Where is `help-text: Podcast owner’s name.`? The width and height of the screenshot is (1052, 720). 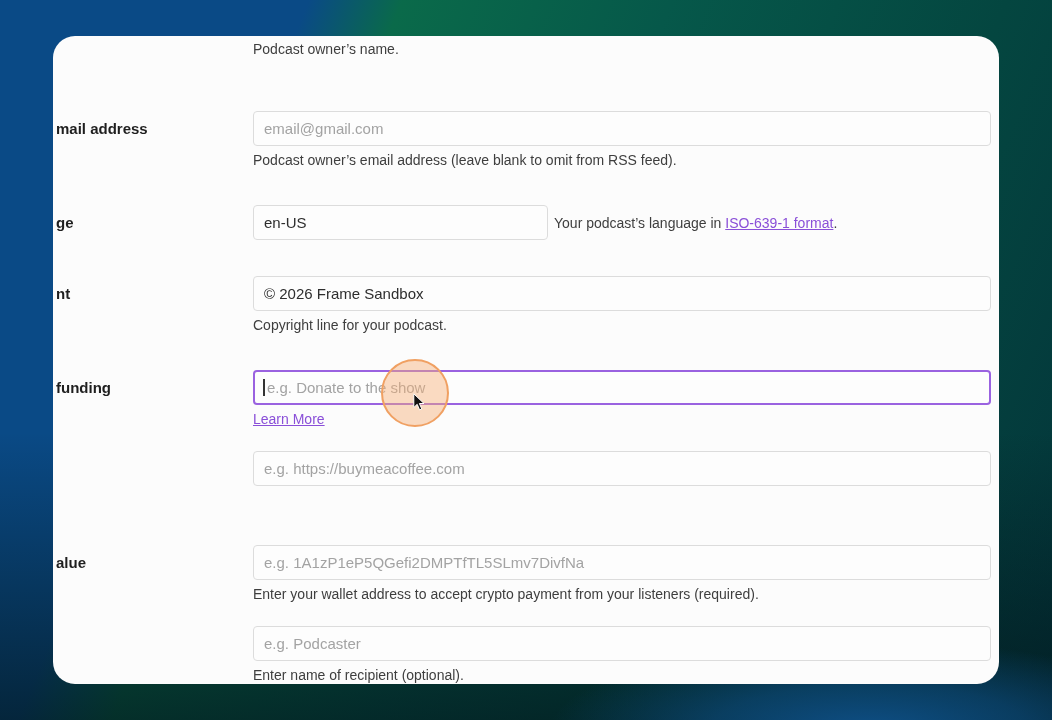
help-text: Podcast owner’s name. is located at coordinates (326, 49).